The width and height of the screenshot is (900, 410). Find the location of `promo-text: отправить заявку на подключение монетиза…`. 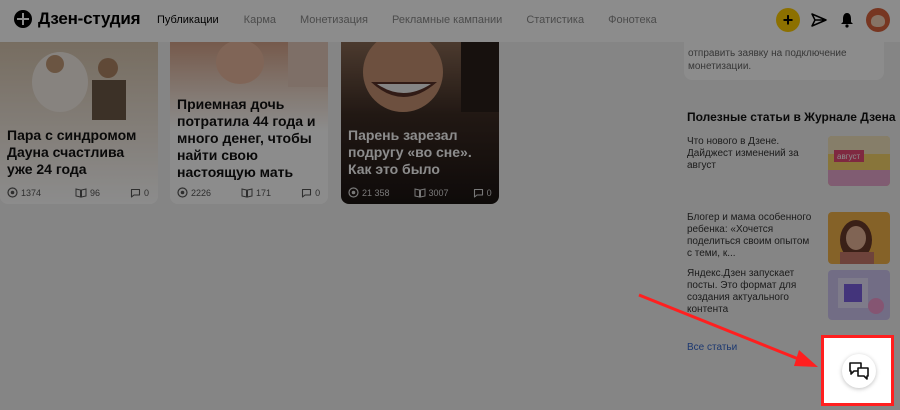

promo-text: отправить заявку на подключение монетиза… is located at coordinates (767, 60).